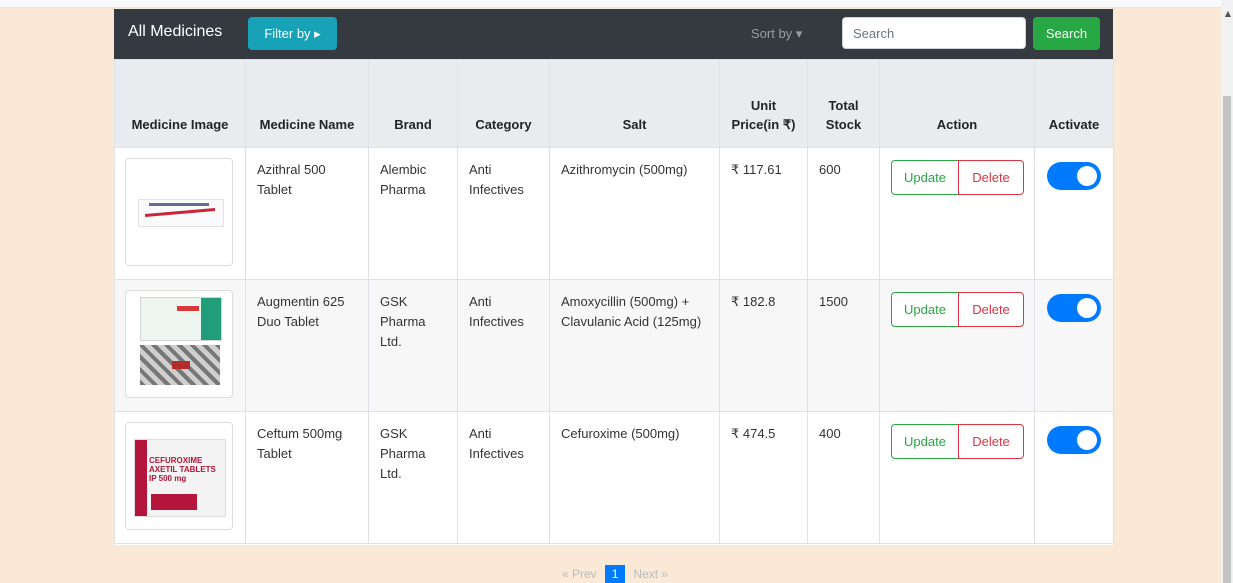 The width and height of the screenshot is (1233, 583). What do you see at coordinates (634, 477) in the screenshot?
I see `salt-cell: Cefuroxime (500mg)` at bounding box center [634, 477].